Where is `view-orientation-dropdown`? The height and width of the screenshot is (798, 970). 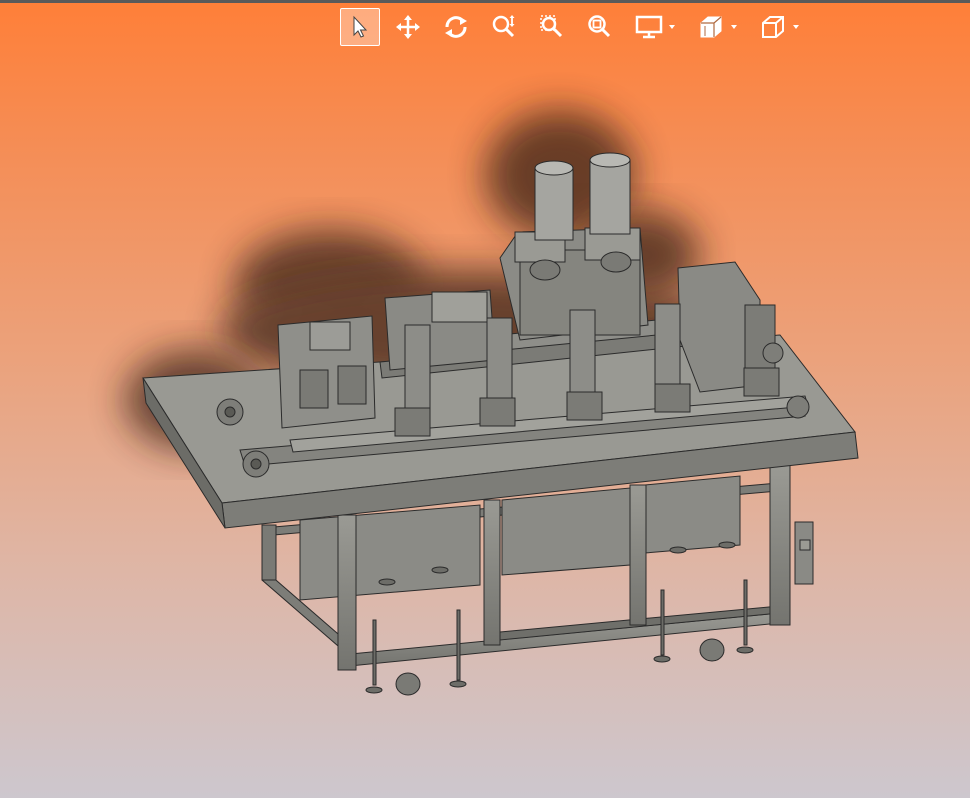 view-orientation-dropdown is located at coordinates (779, 27).